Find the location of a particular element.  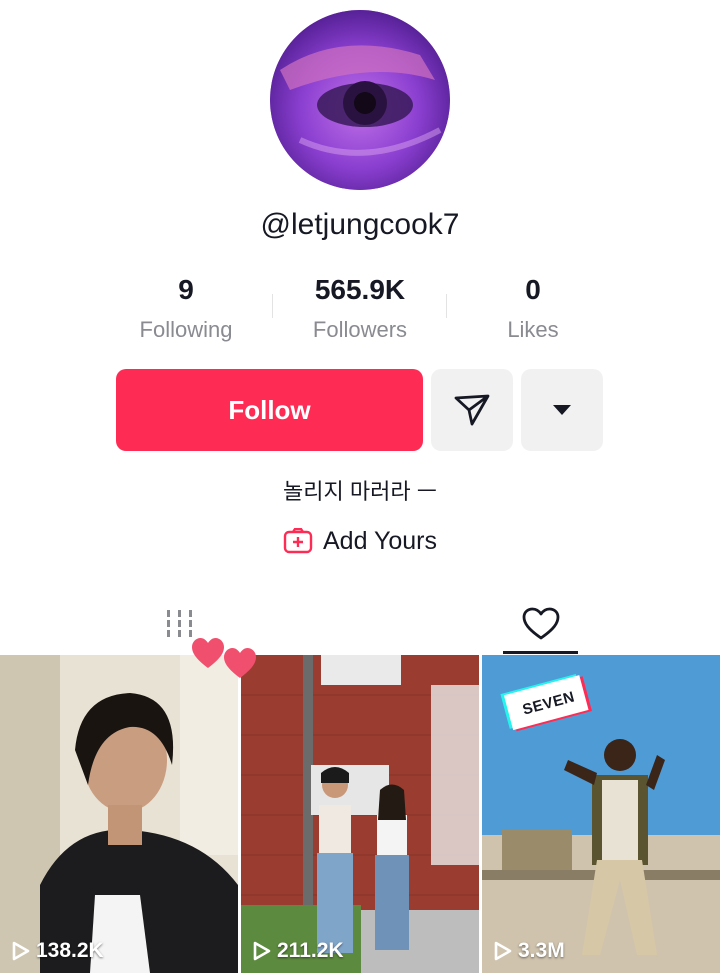

stat-likes: 0 Likes is located at coordinates (533, 312).